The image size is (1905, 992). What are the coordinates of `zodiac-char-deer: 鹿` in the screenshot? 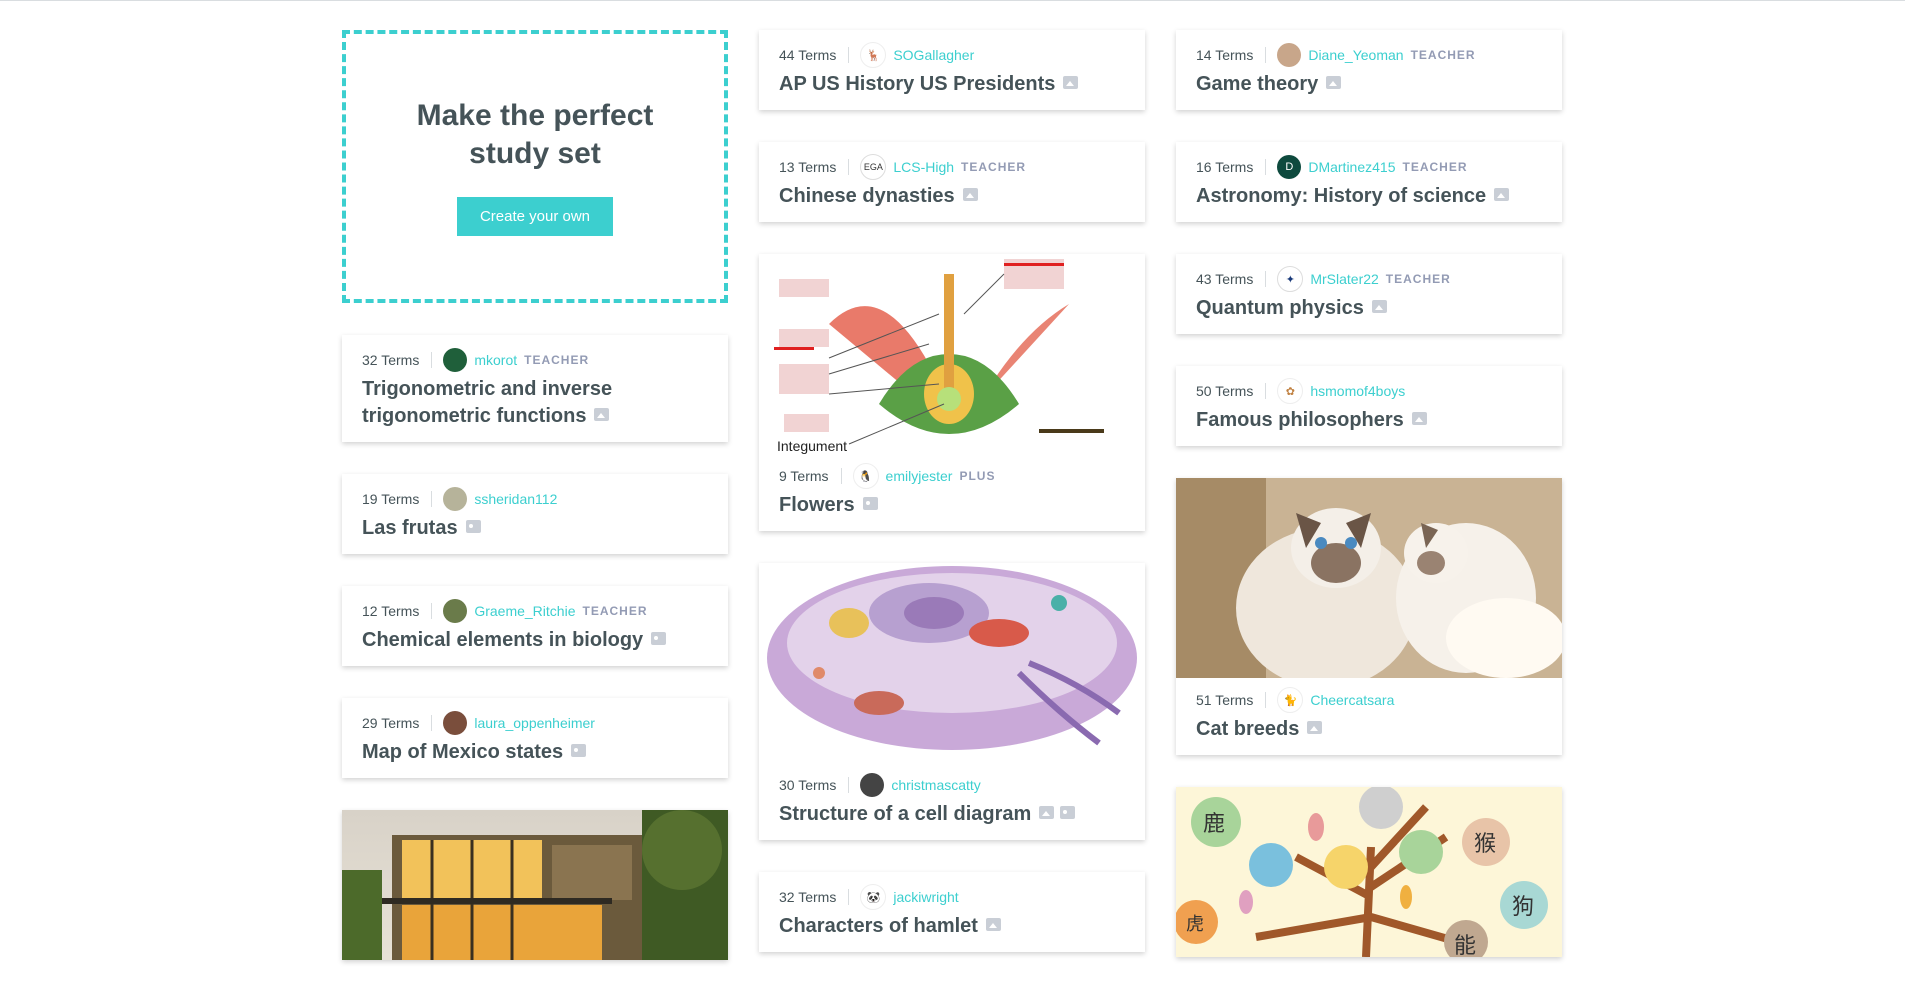 It's located at (1214, 824).